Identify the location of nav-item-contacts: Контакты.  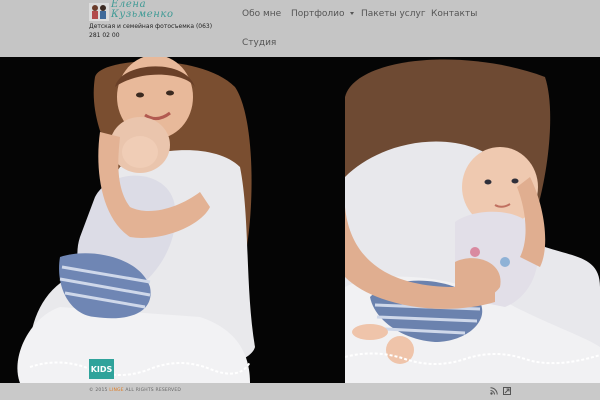
(454, 14).